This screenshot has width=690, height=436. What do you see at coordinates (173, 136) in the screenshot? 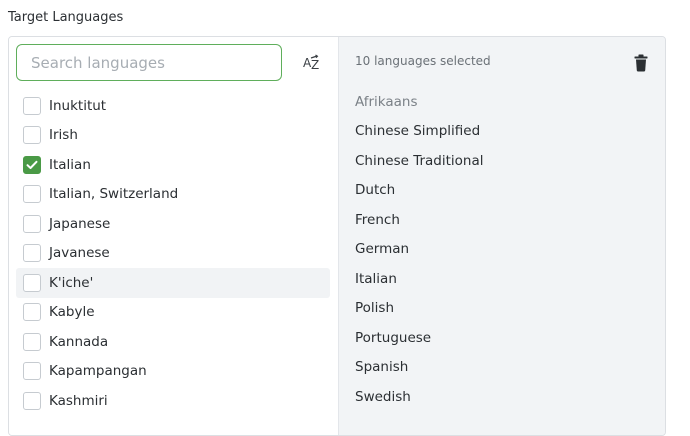
I see `language-option: Irish` at bounding box center [173, 136].